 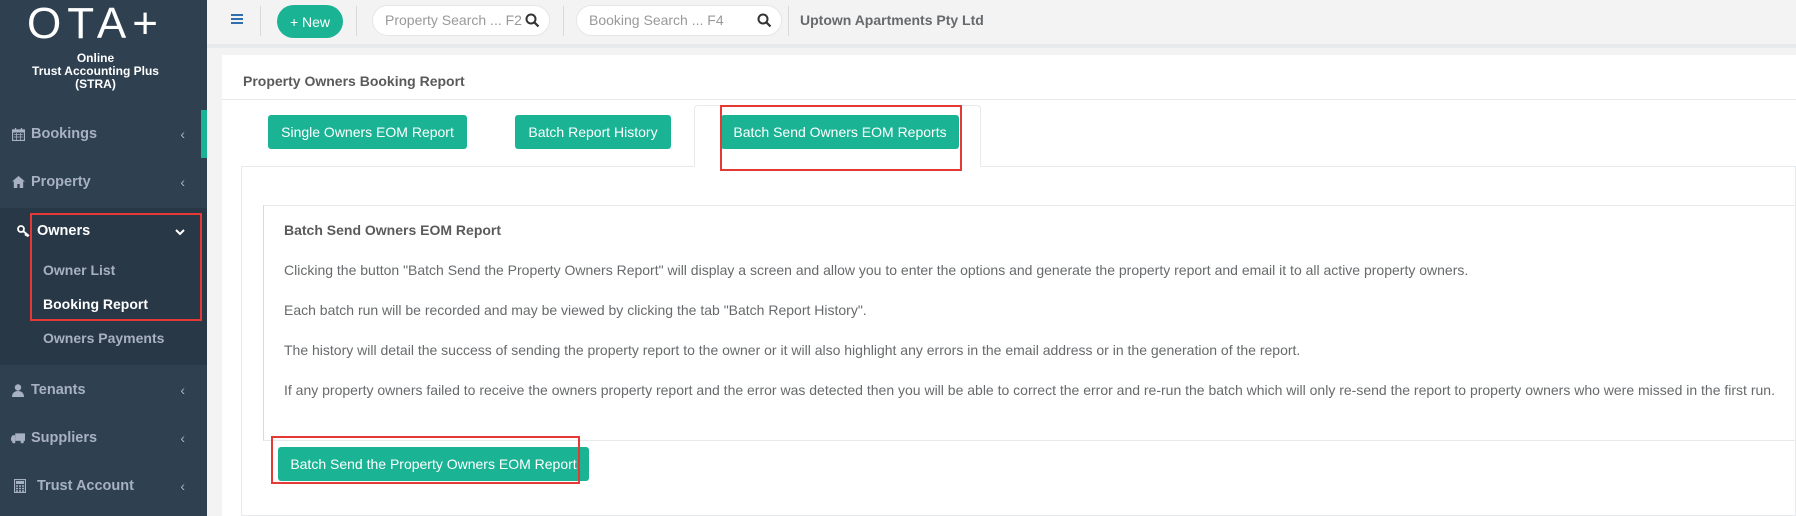 What do you see at coordinates (237, 19) in the screenshot?
I see `hamburger-menu-icon` at bounding box center [237, 19].